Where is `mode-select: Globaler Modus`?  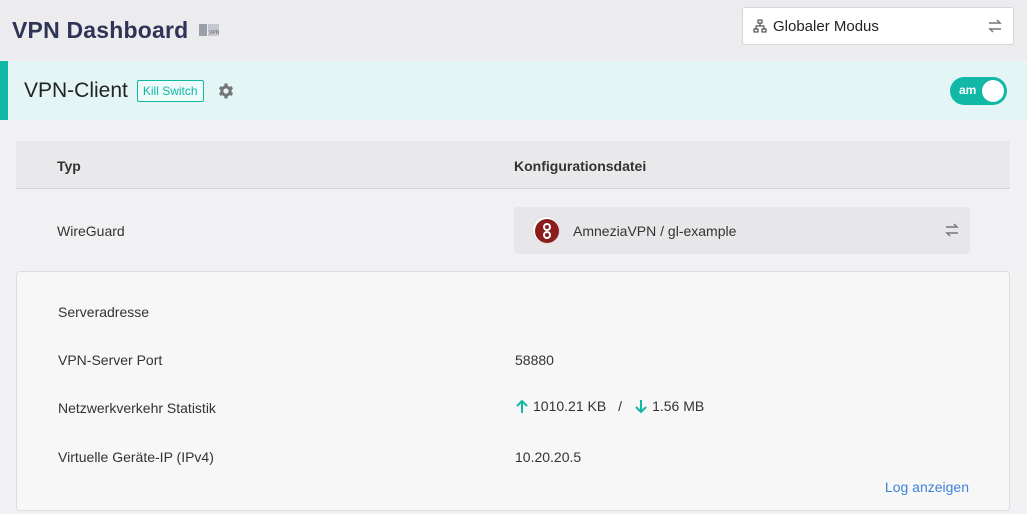
mode-select: Globaler Modus is located at coordinates (878, 26).